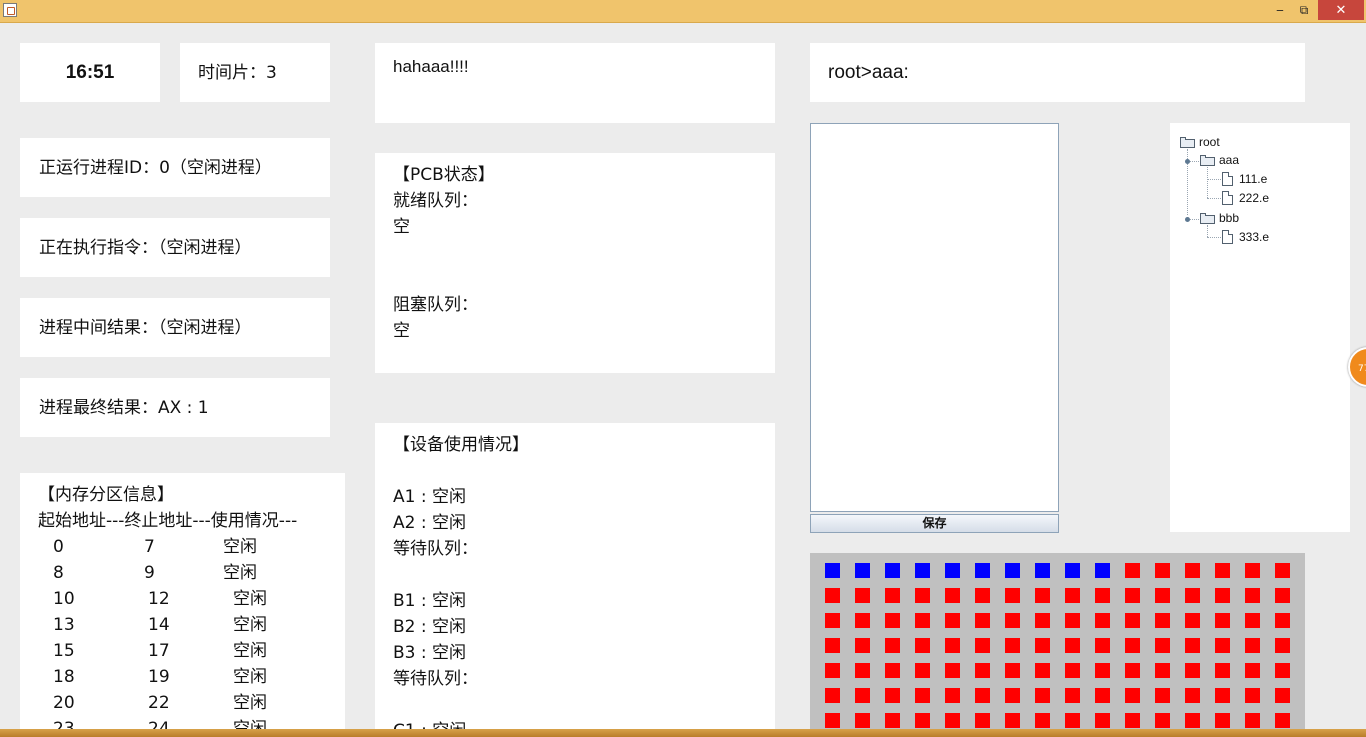  What do you see at coordinates (64, 625) in the screenshot?
I see `memory-start-address: 13` at bounding box center [64, 625].